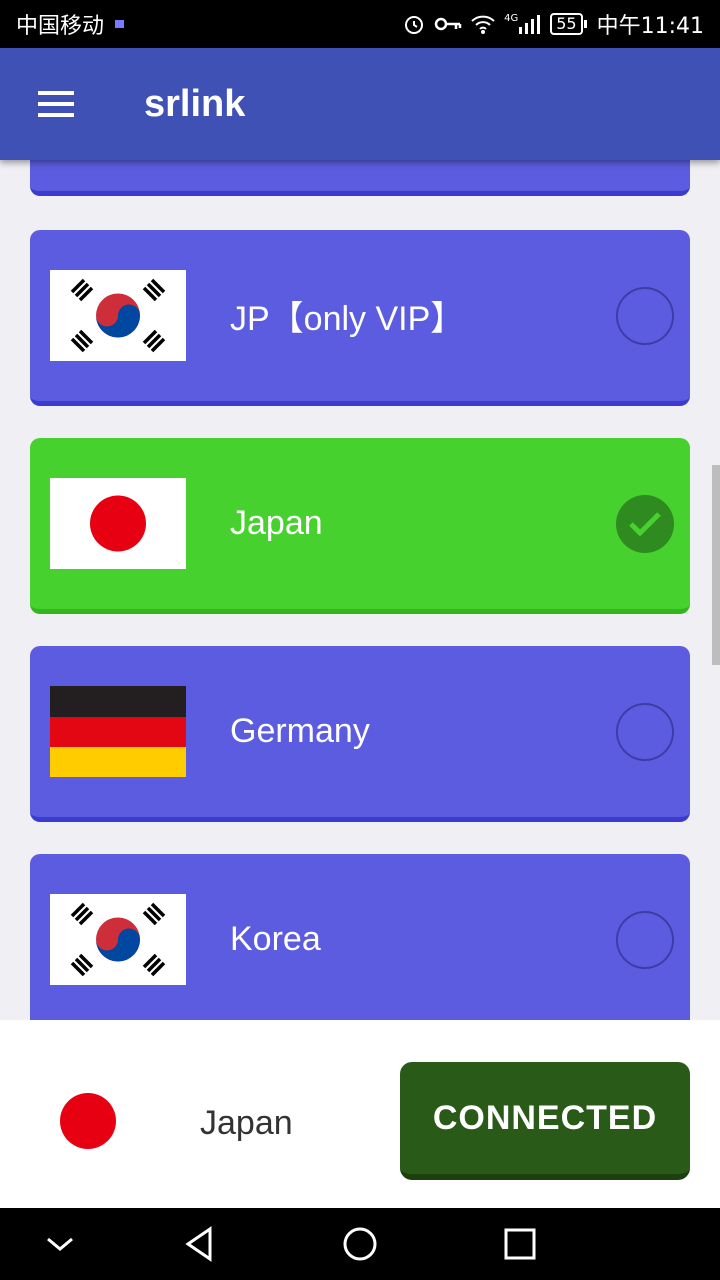  I want to click on server-card: Korea, so click(360, 937).